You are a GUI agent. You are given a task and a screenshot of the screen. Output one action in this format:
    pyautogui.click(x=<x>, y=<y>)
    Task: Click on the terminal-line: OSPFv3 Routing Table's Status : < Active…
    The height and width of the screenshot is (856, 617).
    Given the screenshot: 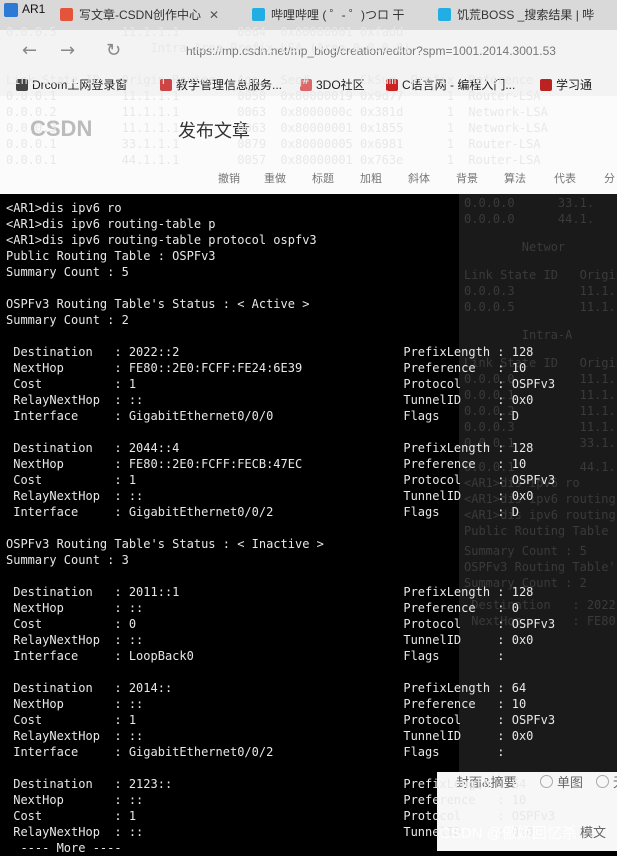 What is the action you would take?
    pyautogui.click(x=158, y=304)
    